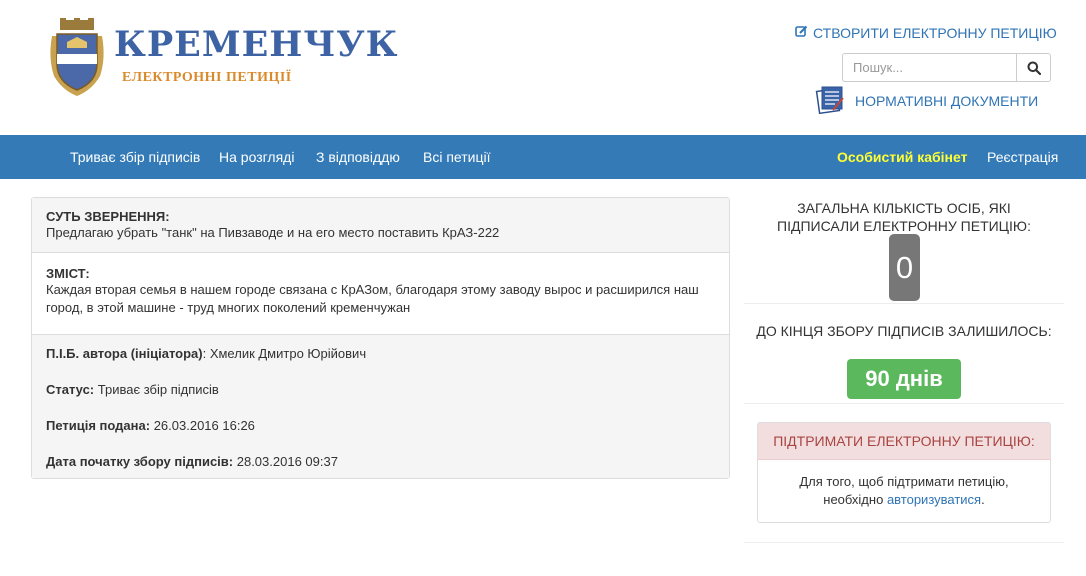  I want to click on nav-answered: З відповіддю, so click(358, 157).